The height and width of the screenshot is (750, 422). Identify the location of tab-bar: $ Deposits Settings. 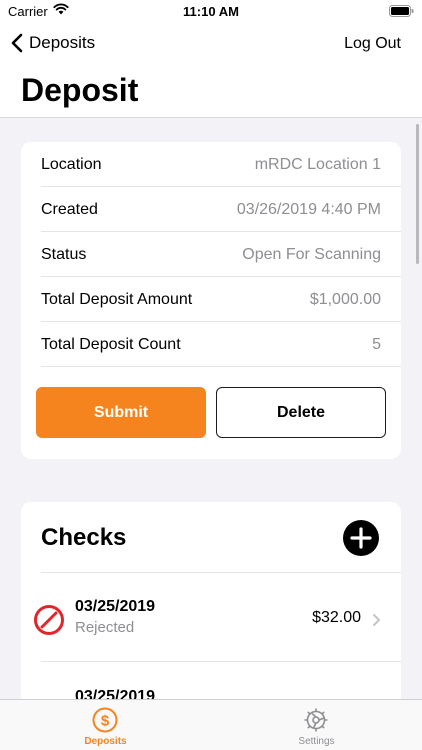
(211, 724).